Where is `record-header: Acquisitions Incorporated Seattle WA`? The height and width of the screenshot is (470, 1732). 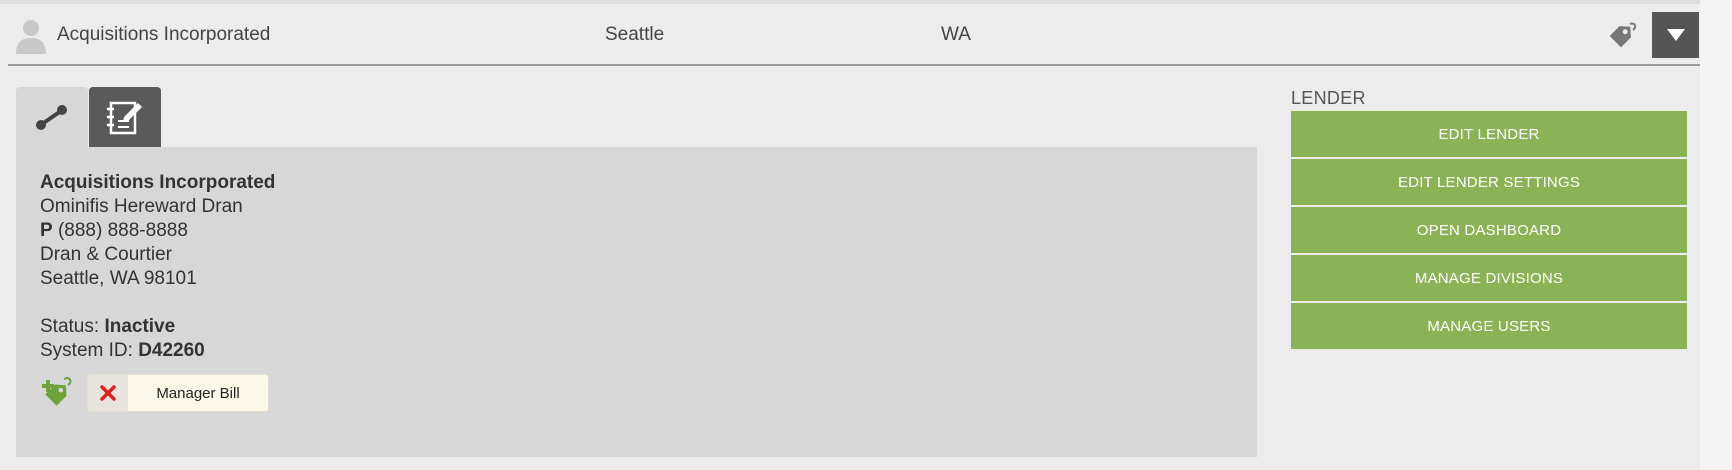
record-header: Acquisitions Incorporated Seattle WA is located at coordinates (850, 34).